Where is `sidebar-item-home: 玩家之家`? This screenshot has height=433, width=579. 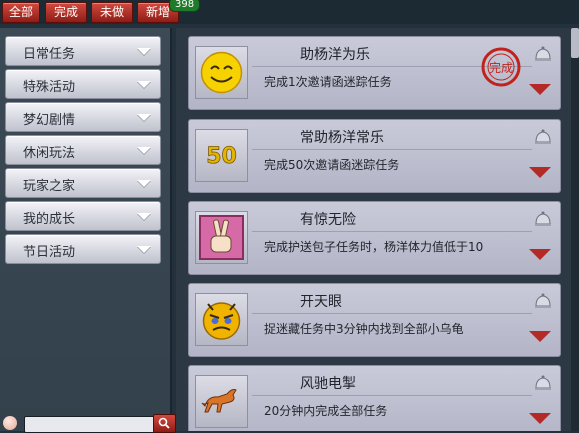 sidebar-item-home: 玩家之家 is located at coordinates (83, 183).